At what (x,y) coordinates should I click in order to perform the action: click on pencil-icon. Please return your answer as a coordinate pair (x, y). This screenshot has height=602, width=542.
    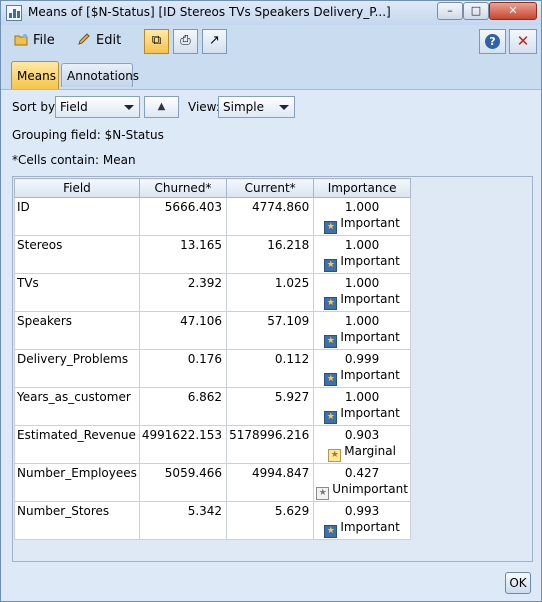
    Looking at the image, I should click on (84, 39).